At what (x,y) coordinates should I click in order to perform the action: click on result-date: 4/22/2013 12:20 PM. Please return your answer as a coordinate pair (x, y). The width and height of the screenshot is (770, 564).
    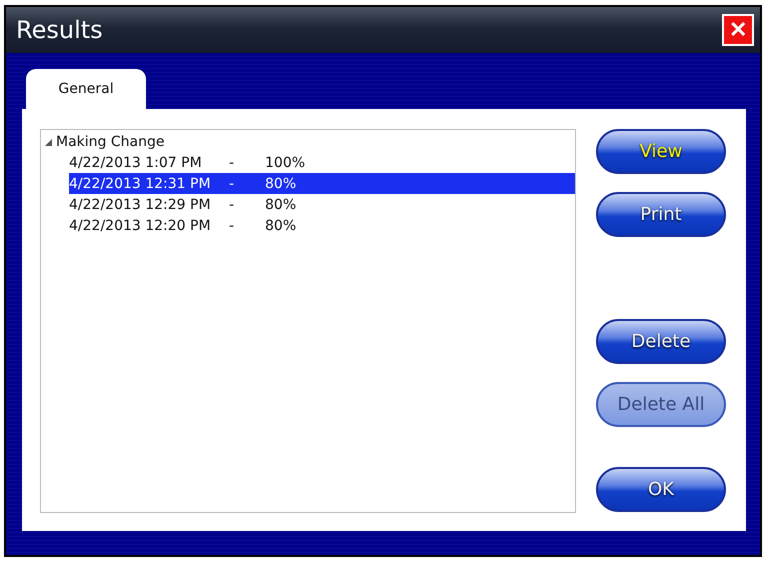
    Looking at the image, I should click on (140, 226).